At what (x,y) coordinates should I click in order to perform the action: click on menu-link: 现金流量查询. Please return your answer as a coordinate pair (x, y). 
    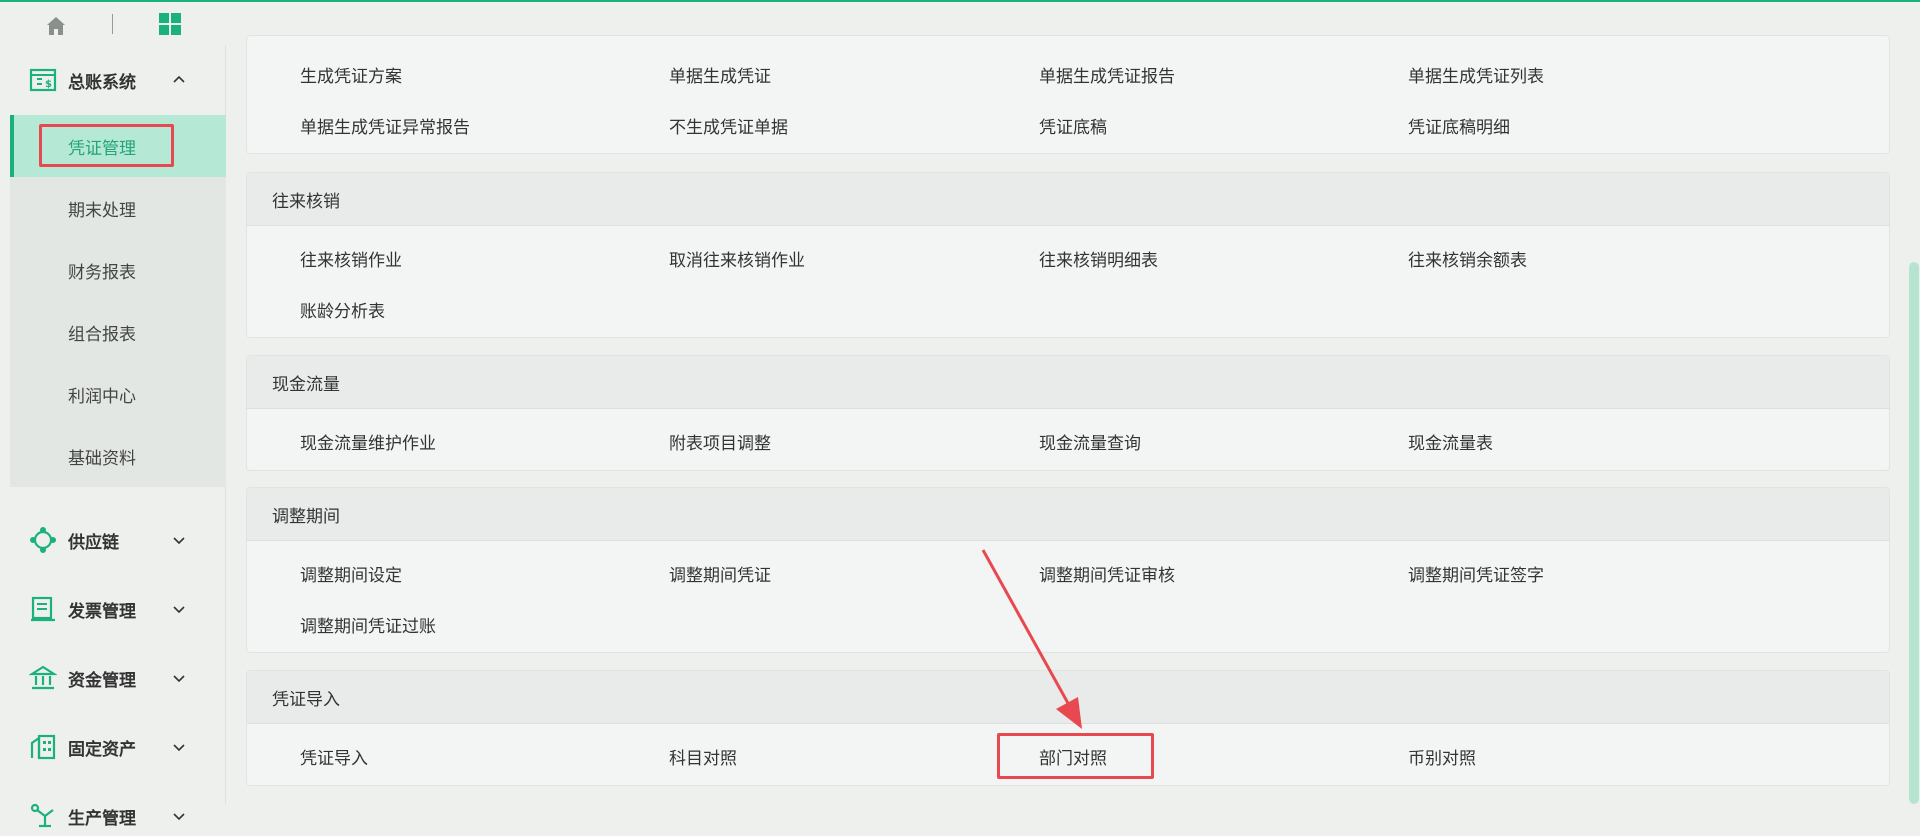
    Looking at the image, I should click on (1090, 441).